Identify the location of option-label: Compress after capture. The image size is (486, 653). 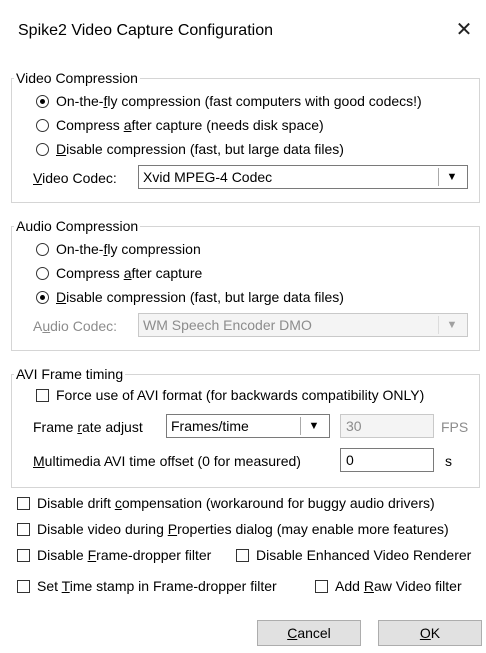
(129, 273).